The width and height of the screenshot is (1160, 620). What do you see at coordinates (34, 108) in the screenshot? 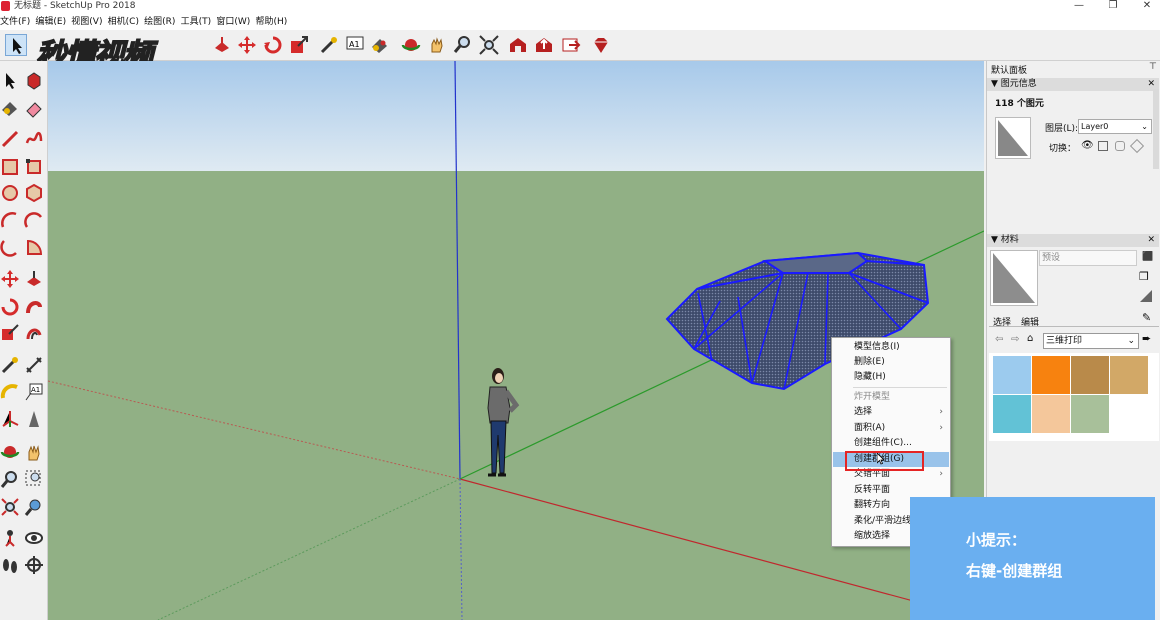
I see `eraser-icon` at bounding box center [34, 108].